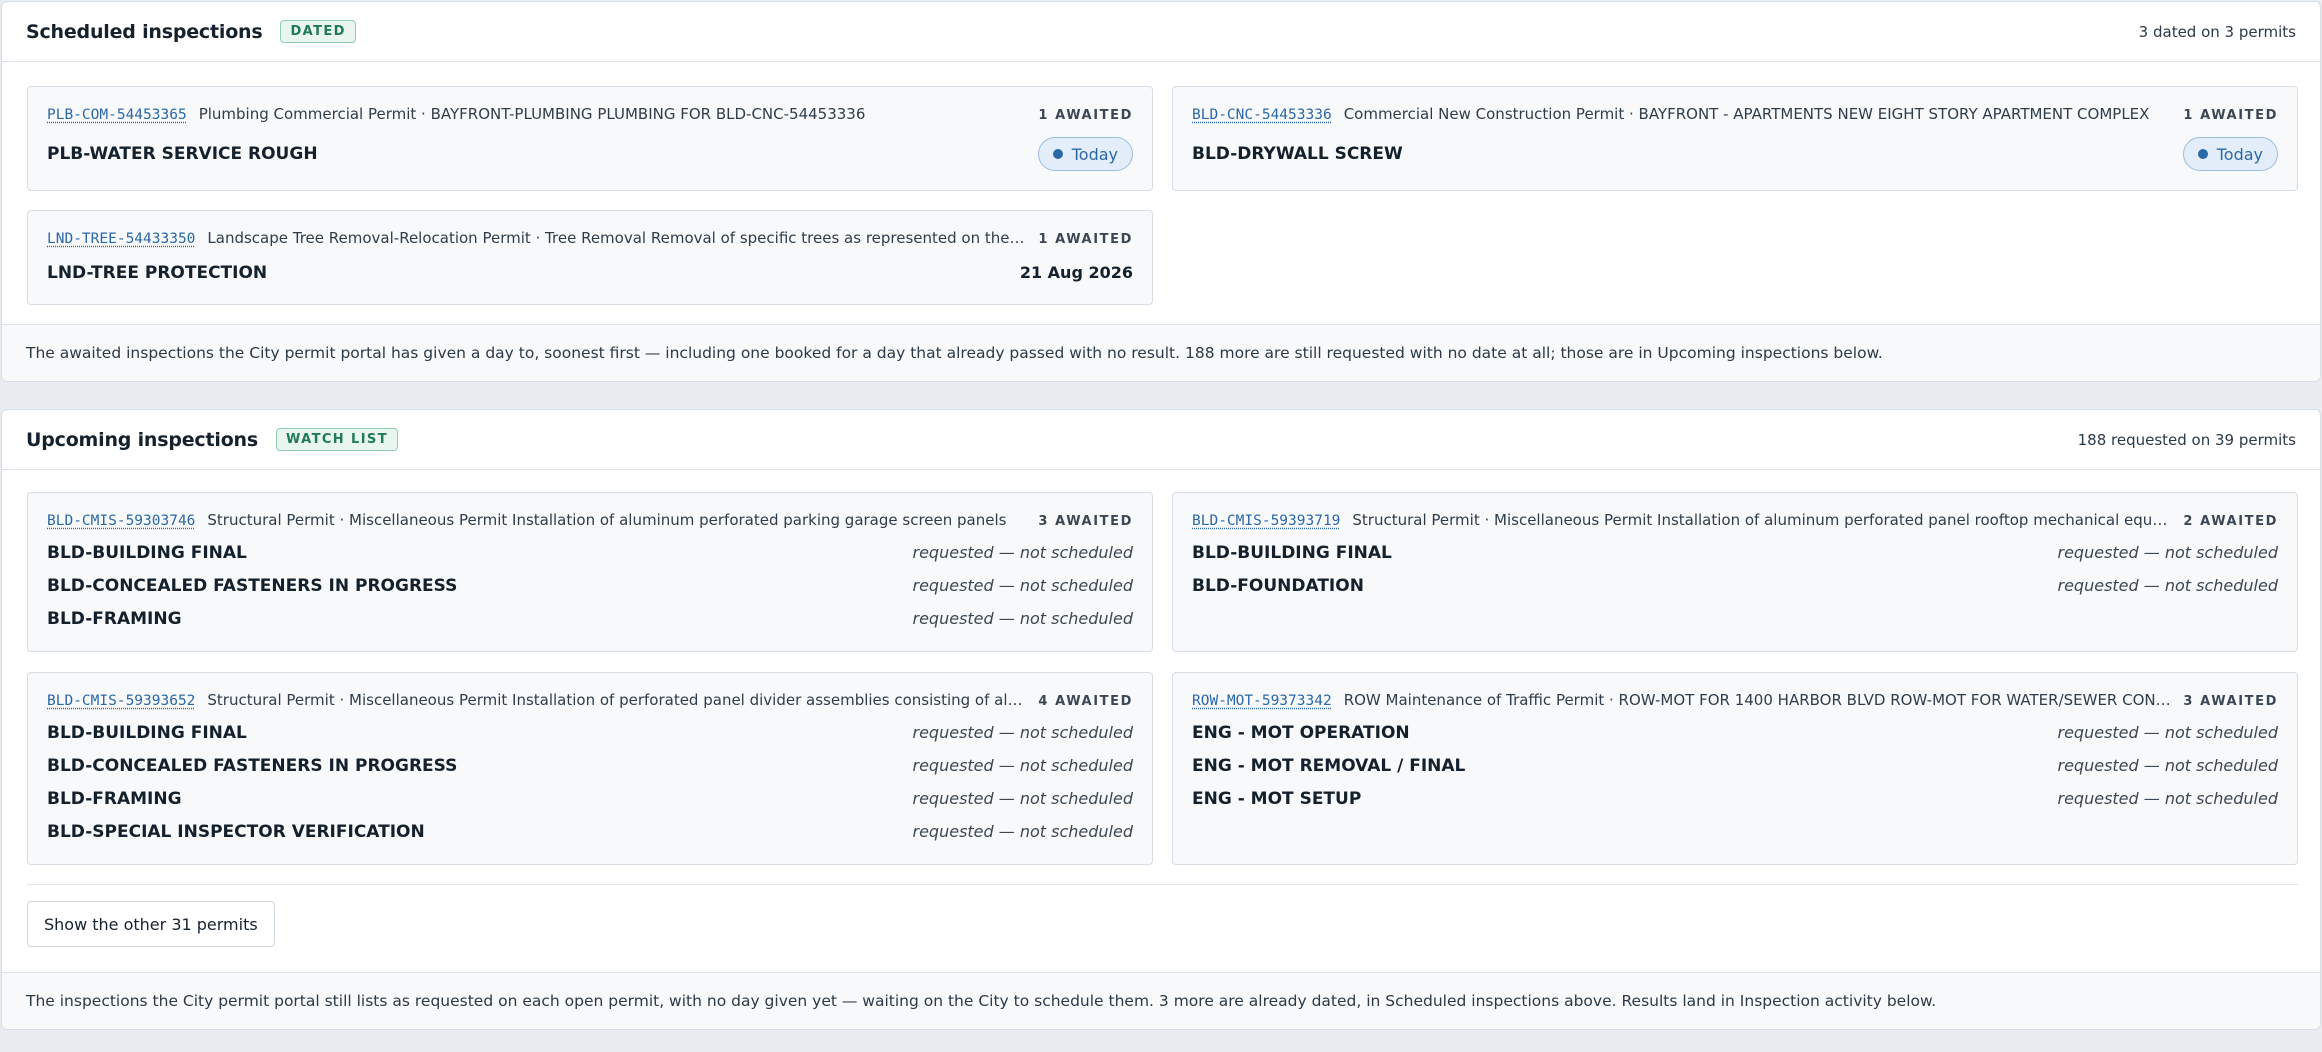  What do you see at coordinates (157, 272) in the screenshot?
I see `inspection-name: LND-TREE PROTECTION` at bounding box center [157, 272].